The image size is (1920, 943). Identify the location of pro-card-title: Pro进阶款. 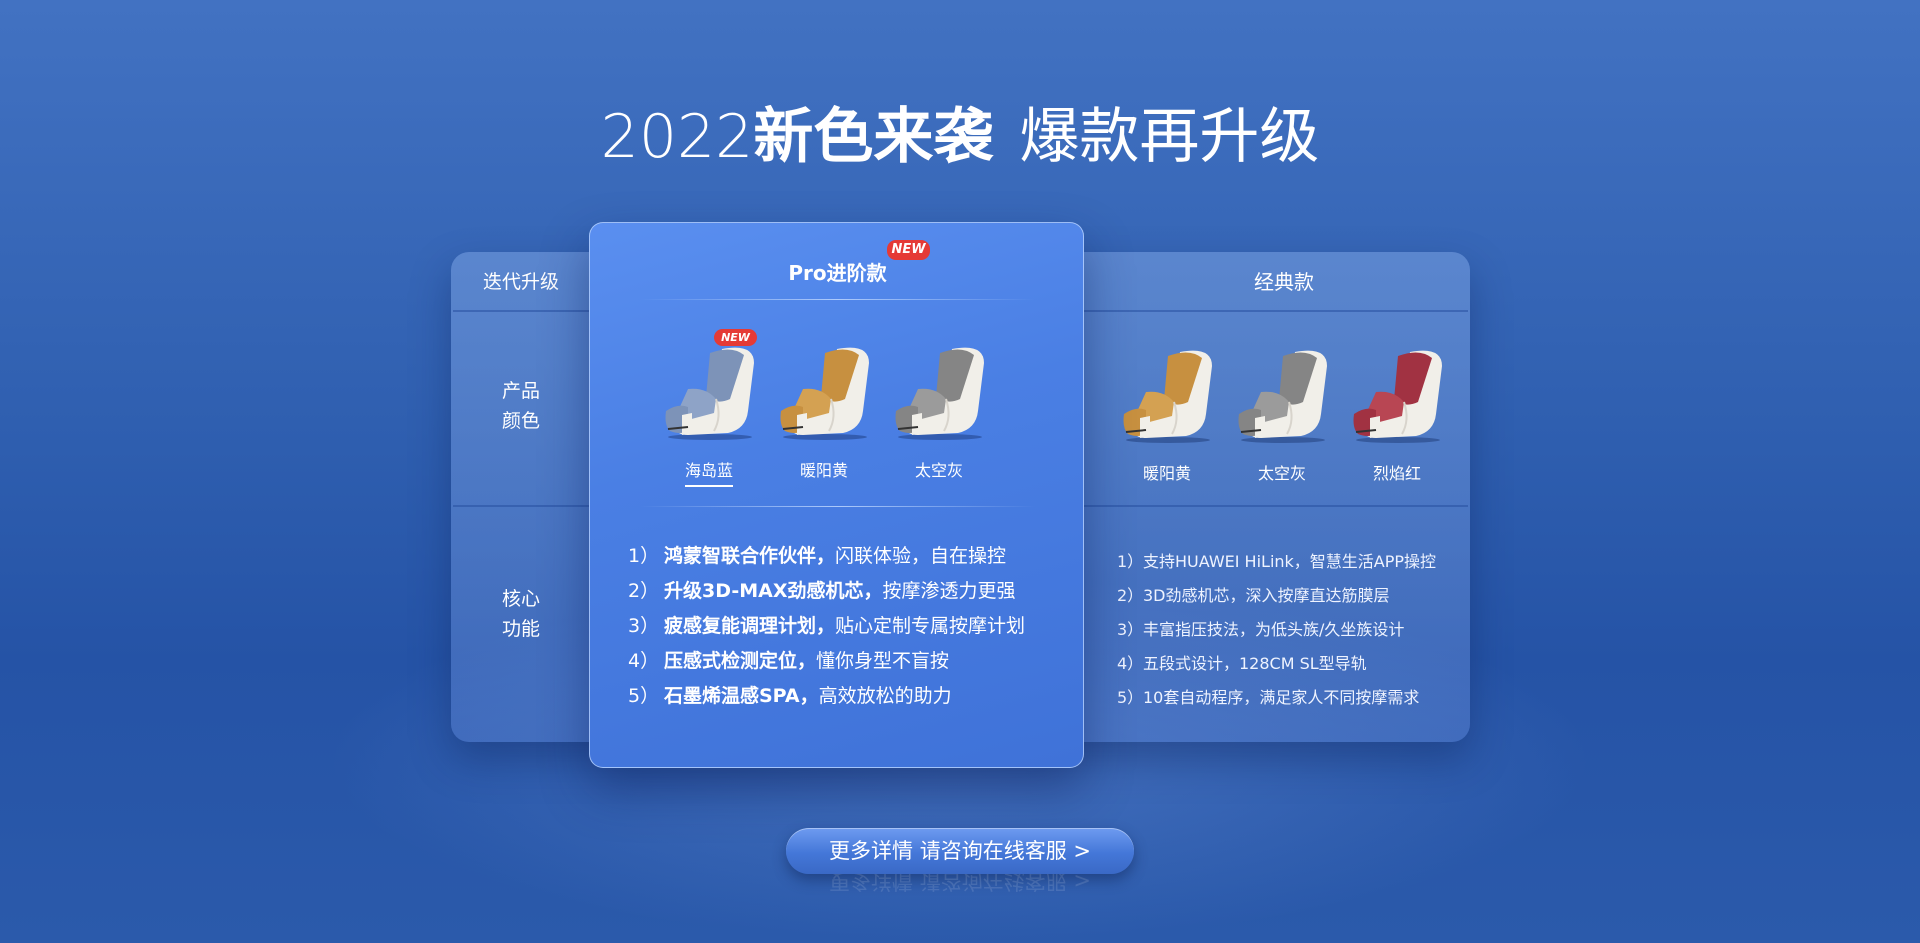
(837, 273).